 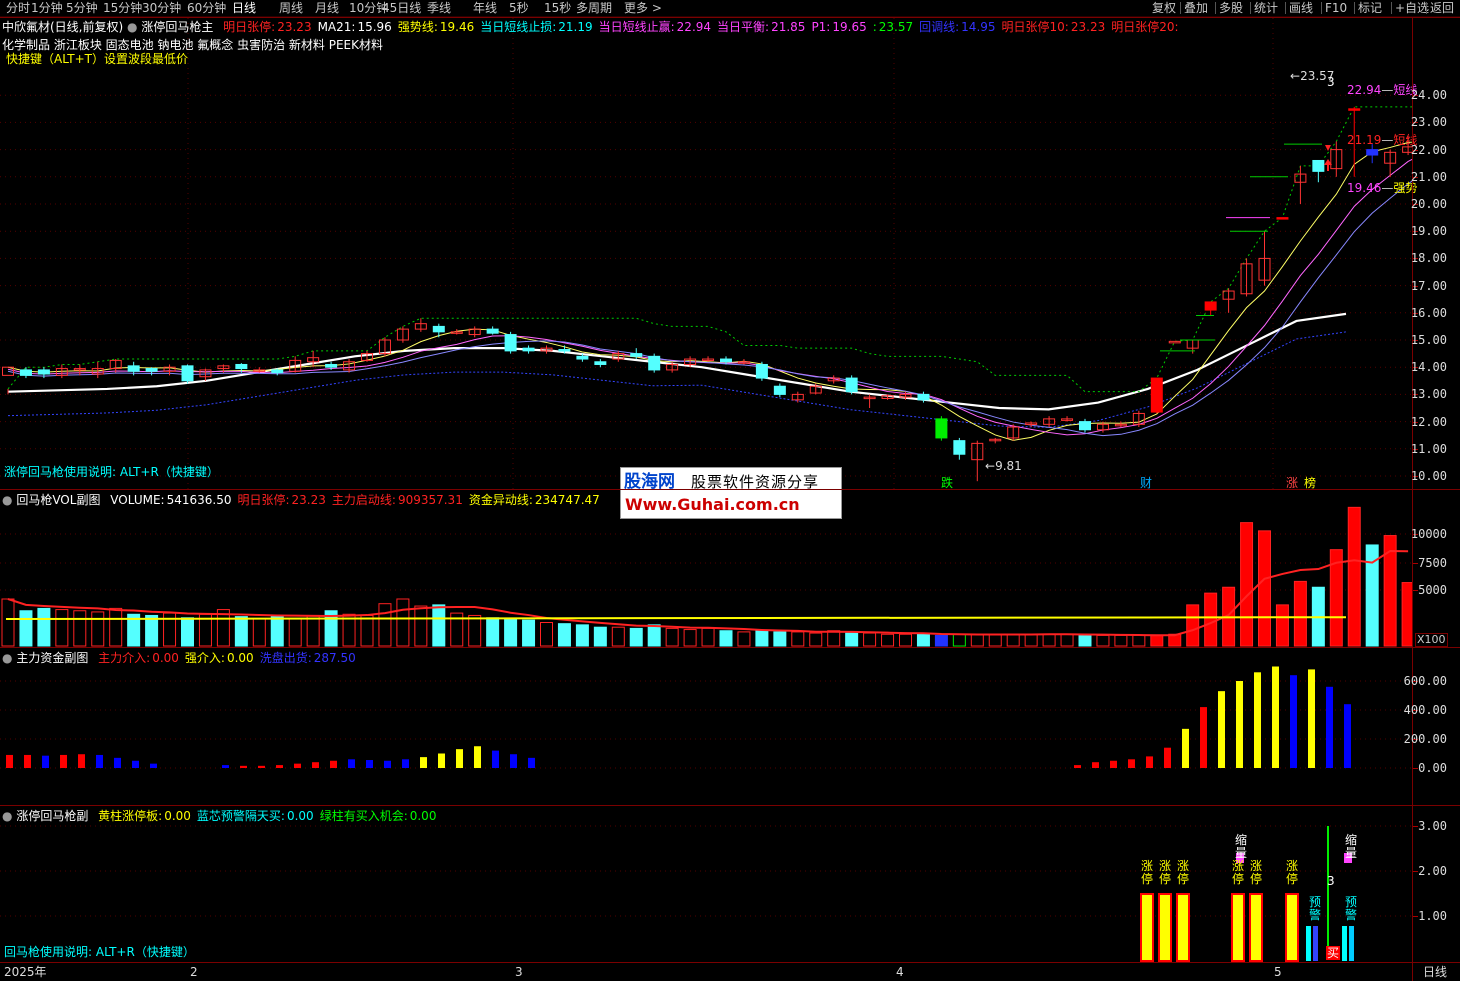 What do you see at coordinates (62, 27) in the screenshot?
I see `stock-name: 中欣氟材(日线,前复权)` at bounding box center [62, 27].